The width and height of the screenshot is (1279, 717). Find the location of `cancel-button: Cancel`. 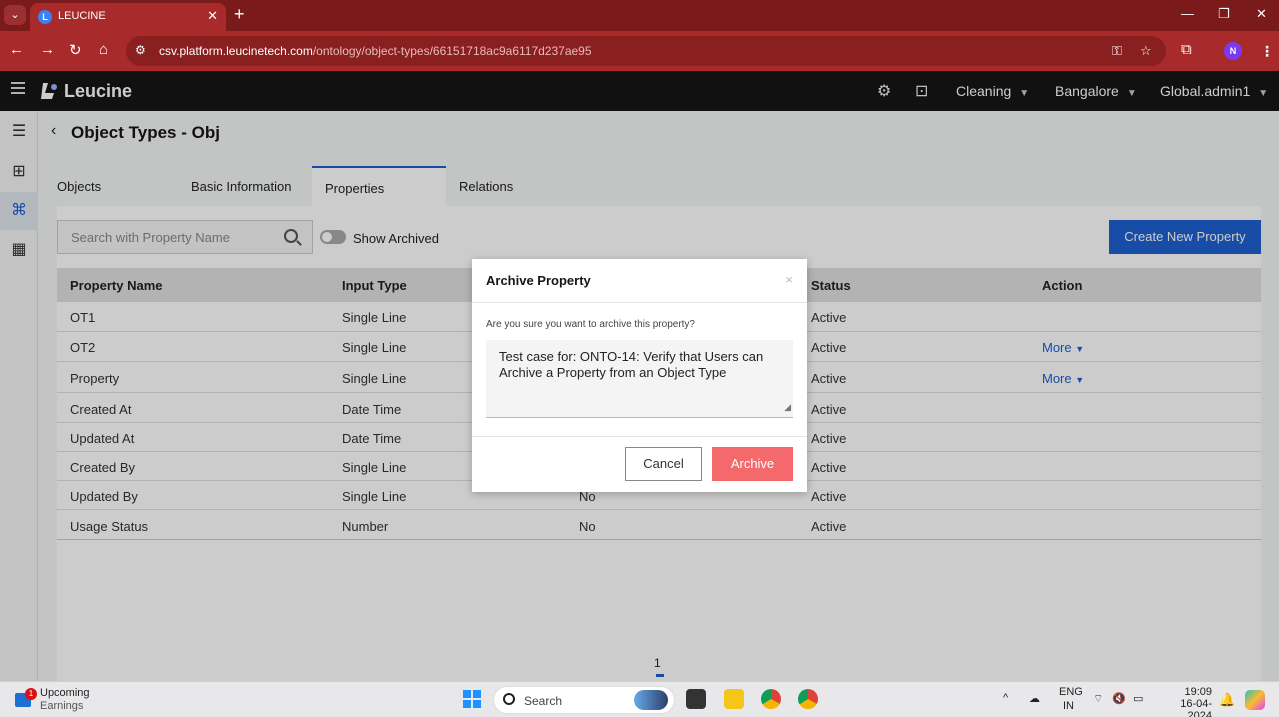

cancel-button: Cancel is located at coordinates (663, 464).